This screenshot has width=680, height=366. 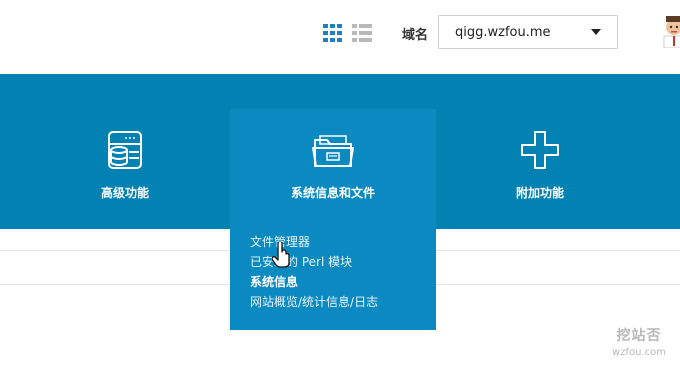 What do you see at coordinates (314, 262) in the screenshot?
I see `menu-item-perl-modules: 已安装的 Perl 模块` at bounding box center [314, 262].